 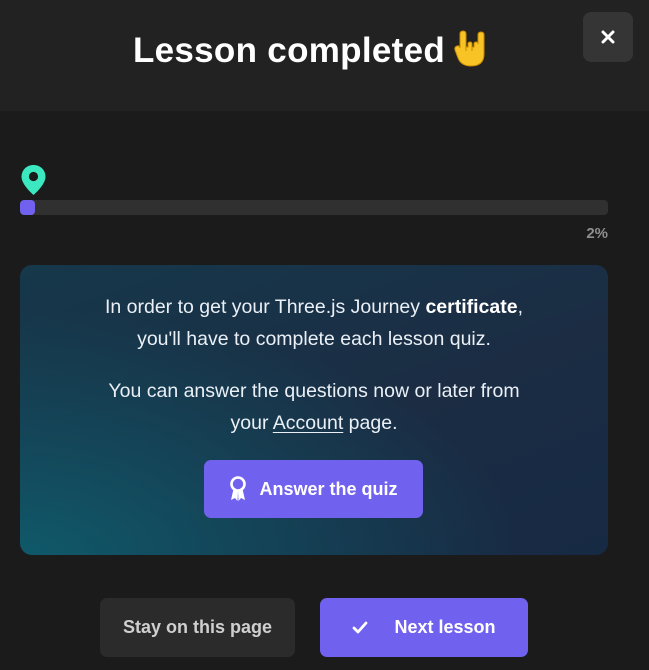 I want to click on award-ribbon-icon, so click(x=238, y=488).